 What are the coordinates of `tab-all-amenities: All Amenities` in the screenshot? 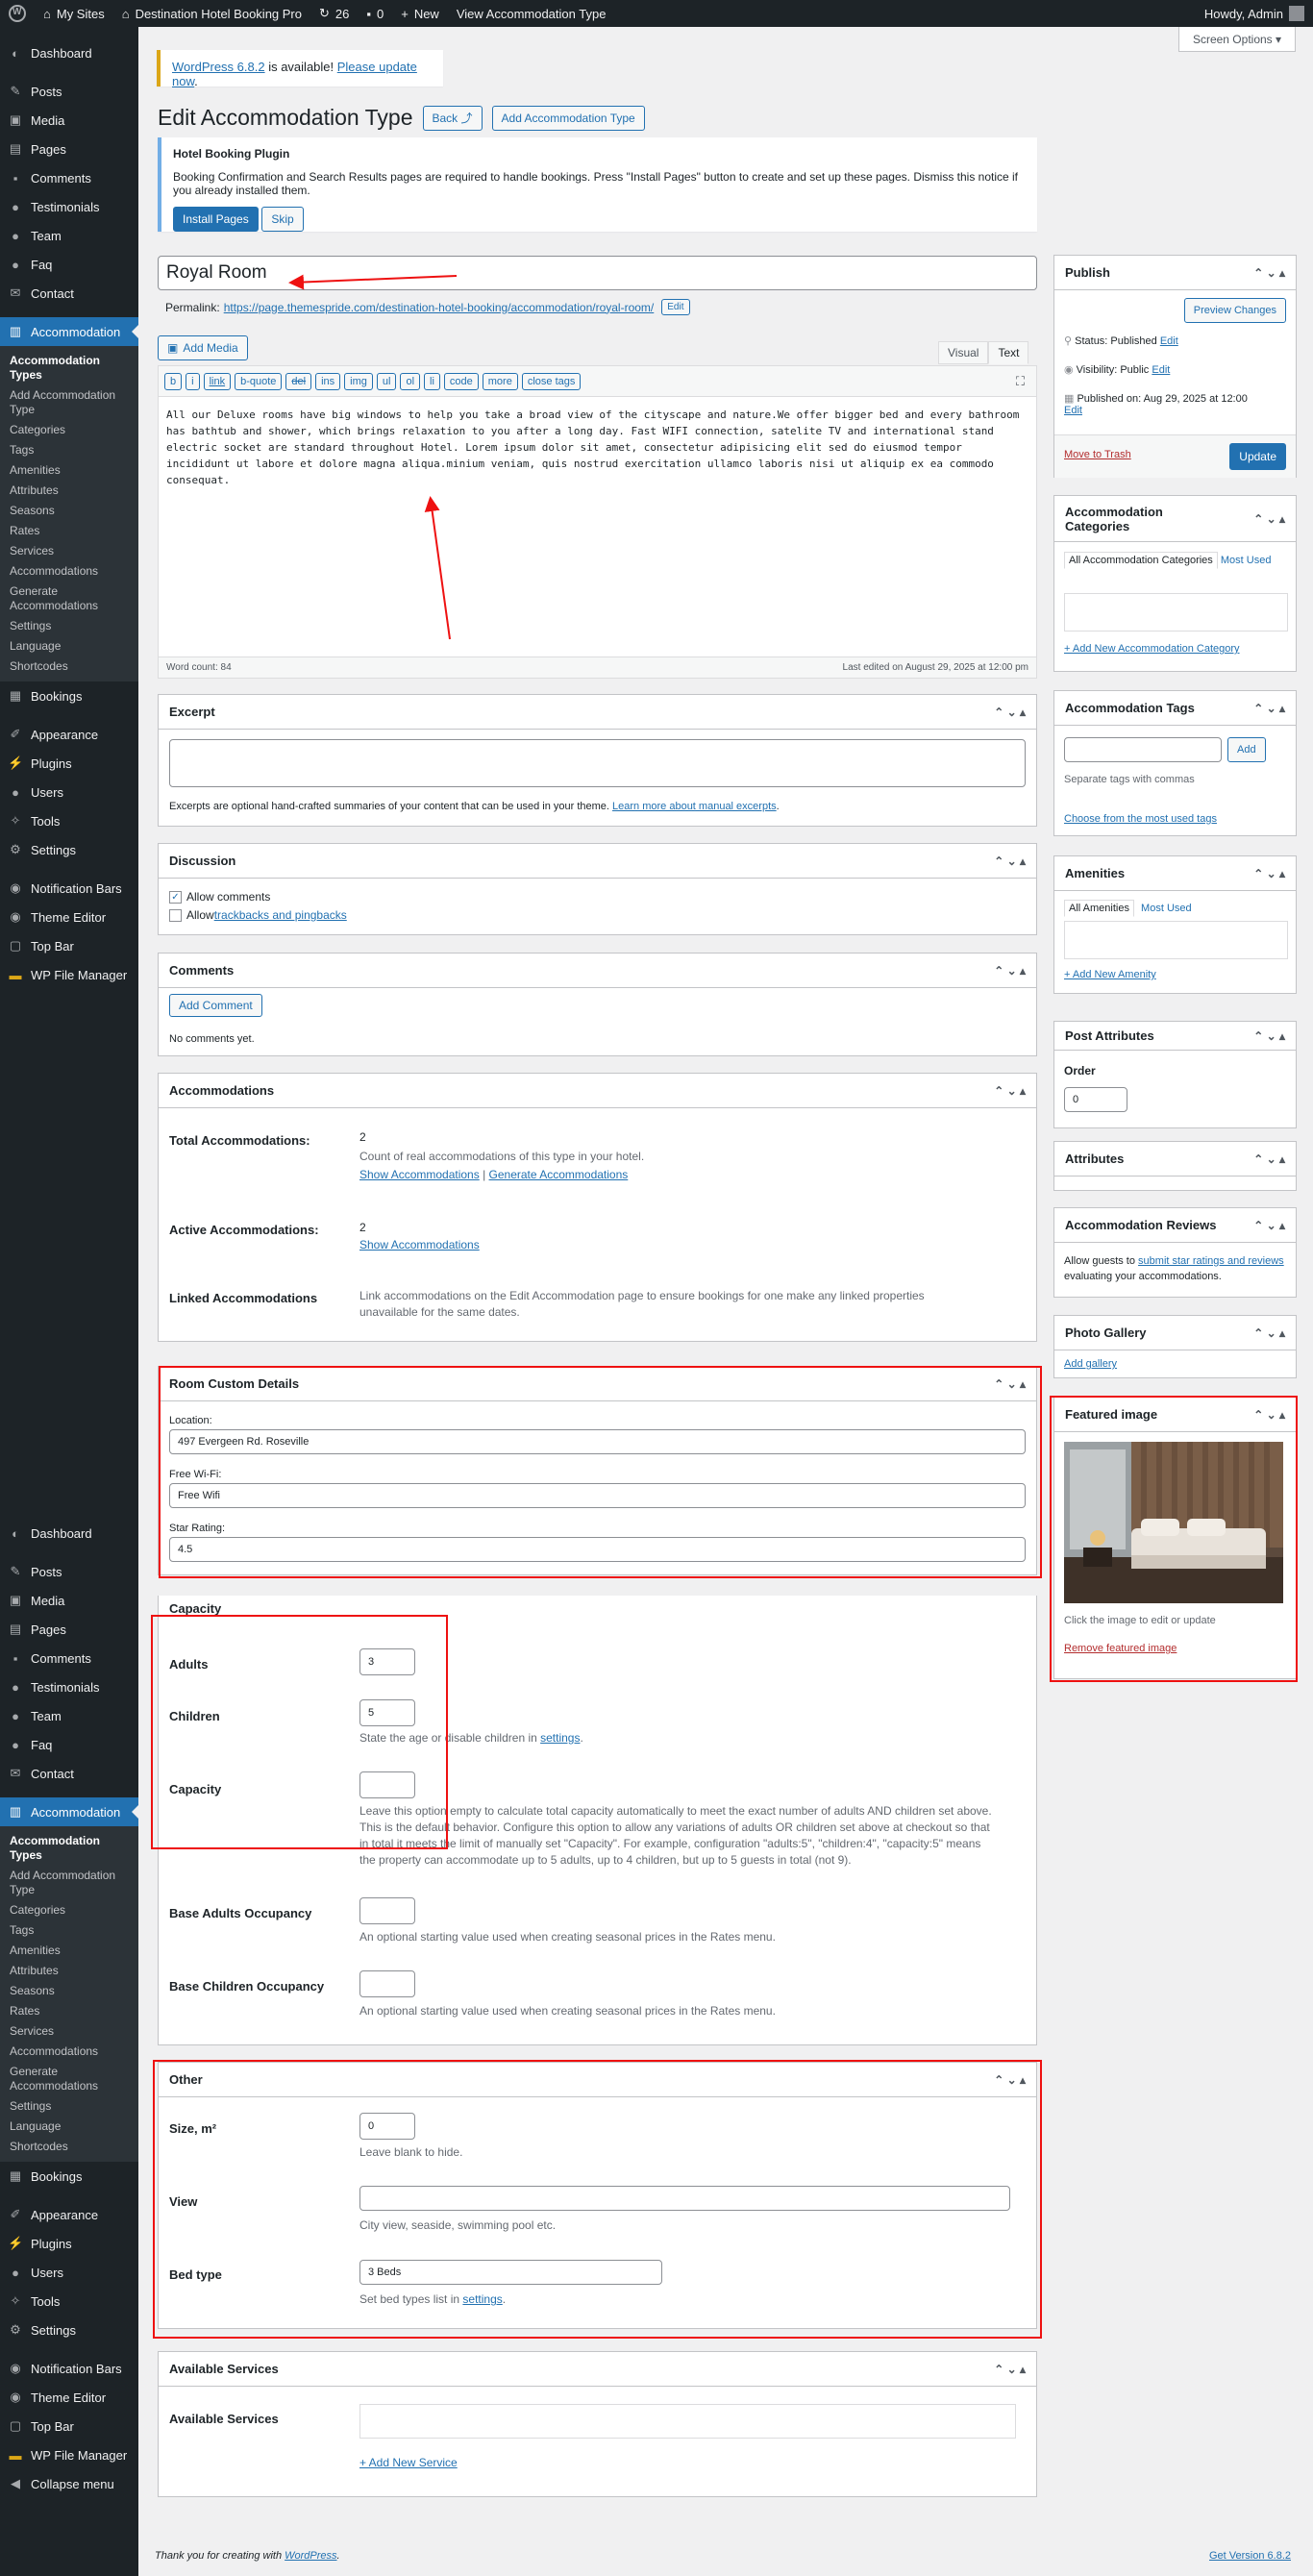 It's located at (1099, 908).